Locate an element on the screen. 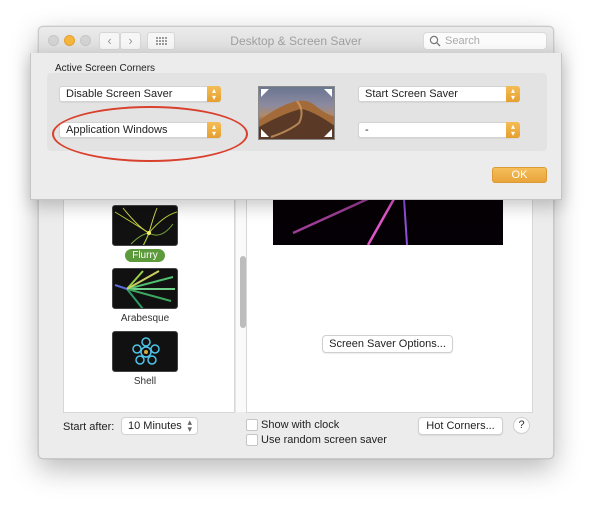 The height and width of the screenshot is (511, 591). screen-saver-item-shell: Shell is located at coordinates (145, 359).